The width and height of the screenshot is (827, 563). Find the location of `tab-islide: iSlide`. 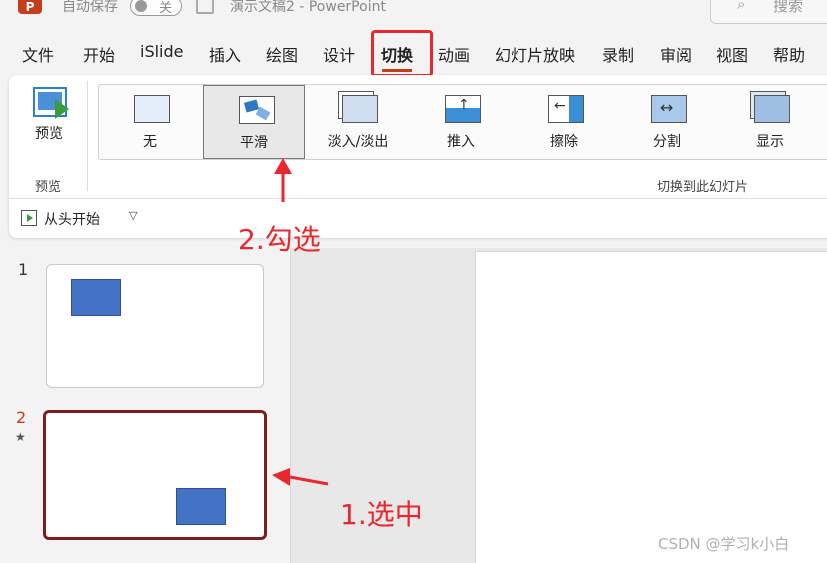

tab-islide: iSlide is located at coordinates (162, 51).